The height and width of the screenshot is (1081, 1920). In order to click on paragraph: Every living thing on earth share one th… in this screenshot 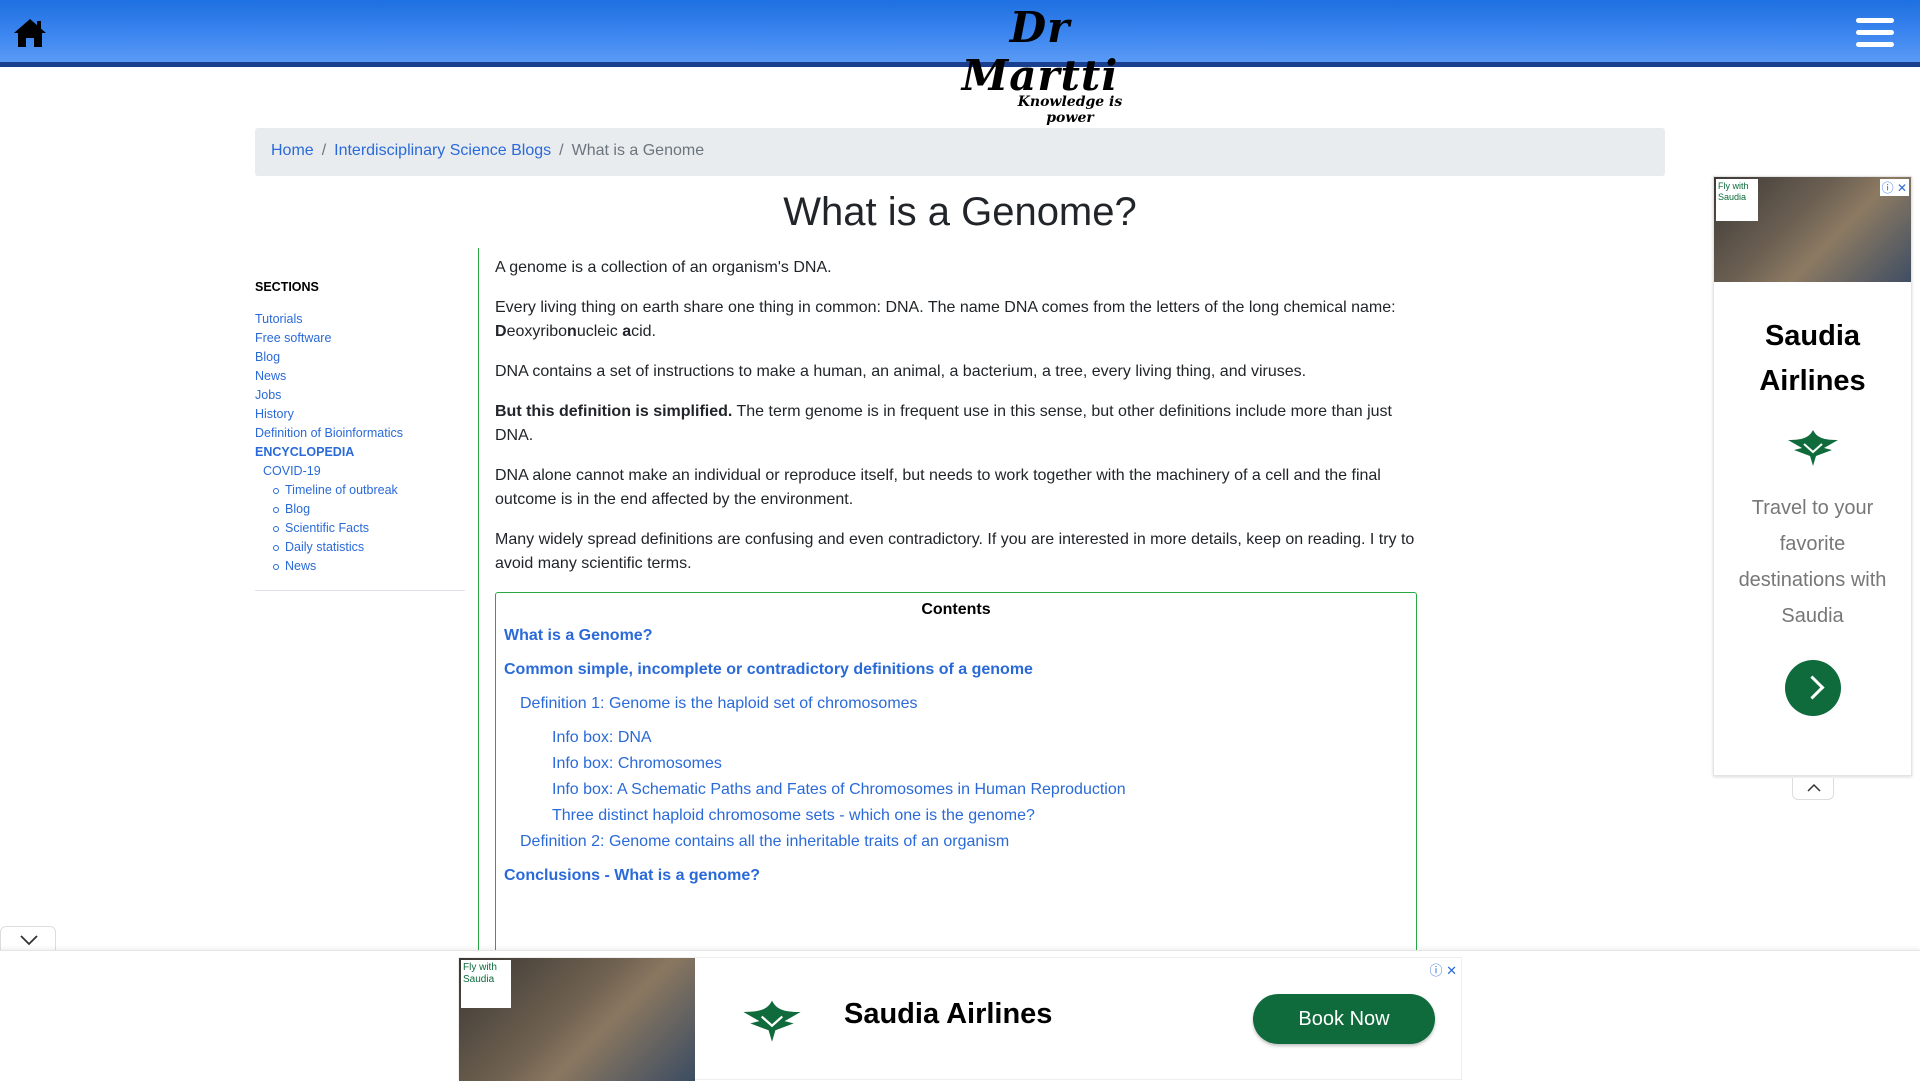, I will do `click(957, 320)`.